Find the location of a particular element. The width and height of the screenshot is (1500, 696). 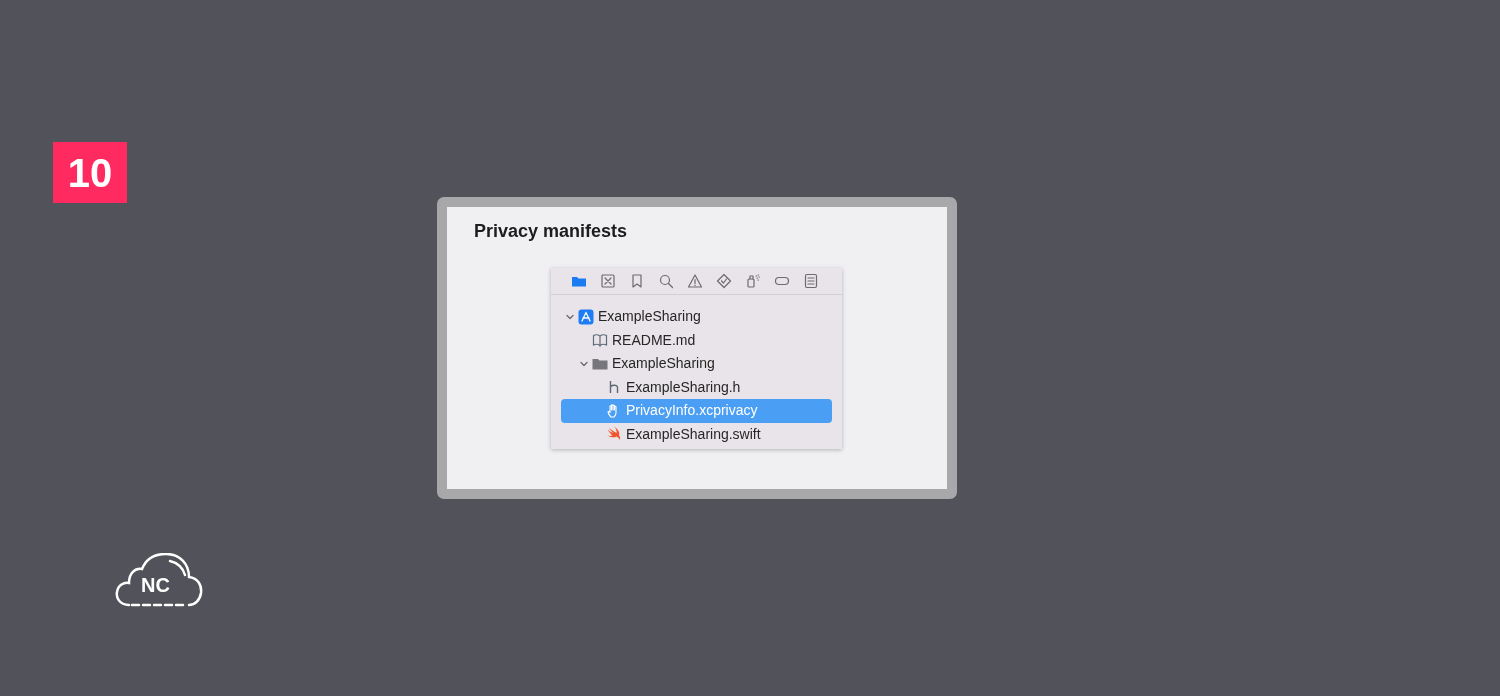

number-badge: 10 is located at coordinates (90, 172).